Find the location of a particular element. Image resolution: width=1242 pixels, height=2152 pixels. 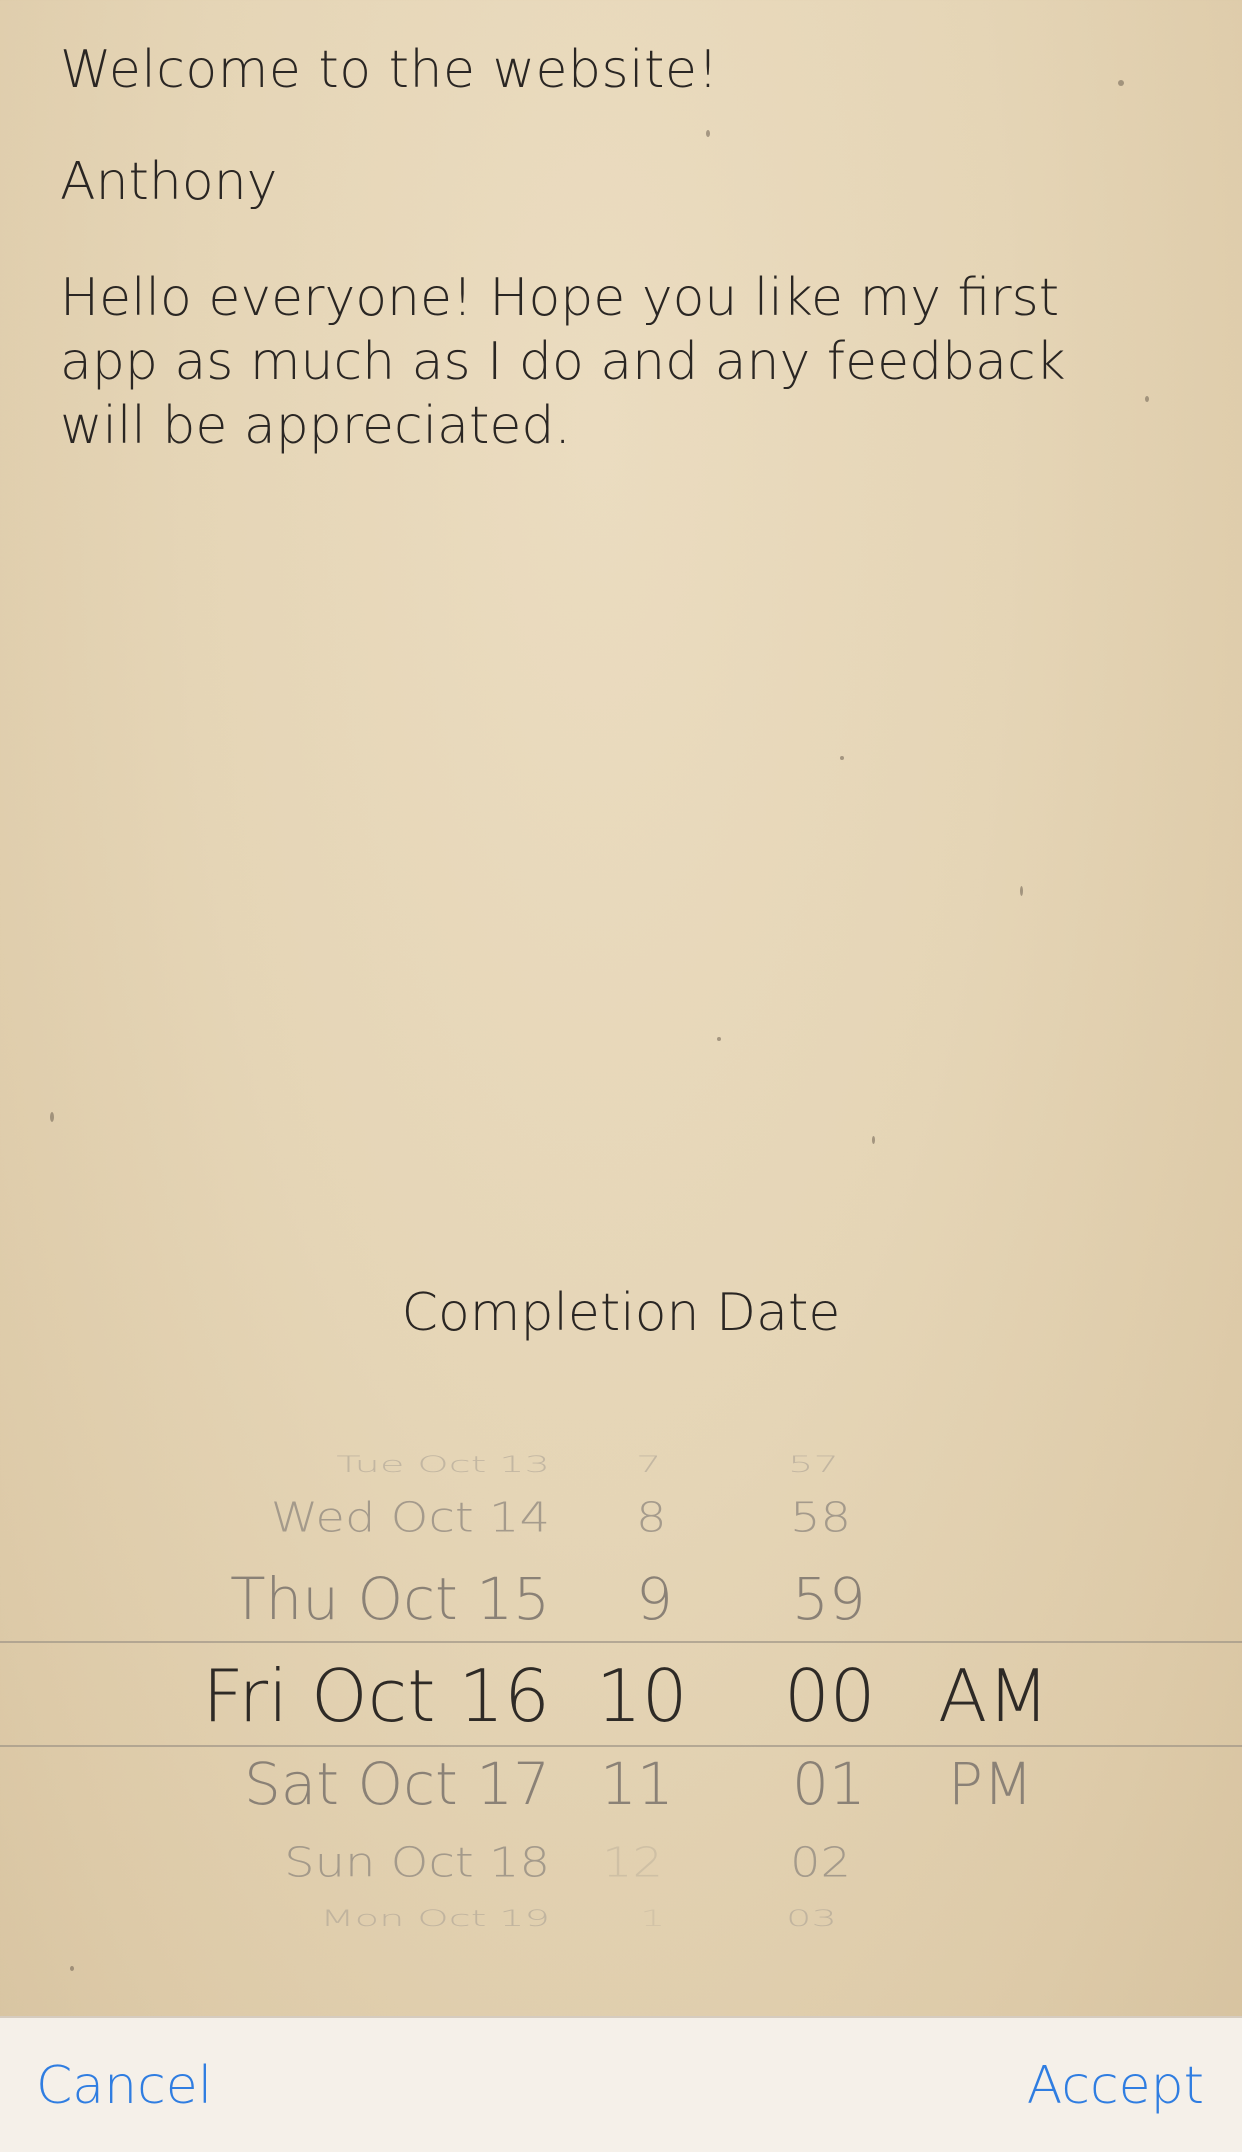

cancel-button: Cancel is located at coordinates (124, 2086).